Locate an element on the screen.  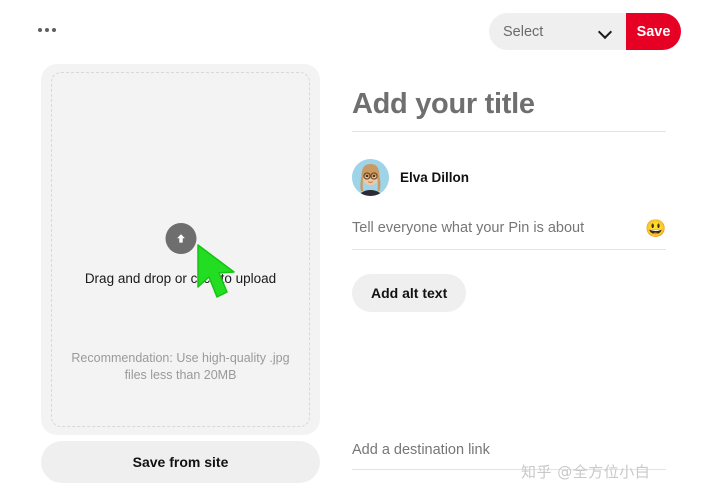
save-button: Save is located at coordinates (653, 31).